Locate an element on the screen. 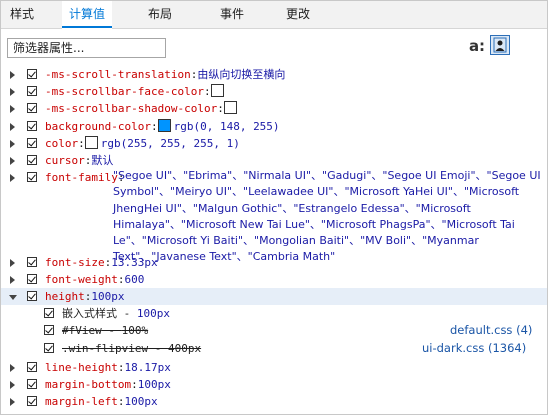 The height and width of the screenshot is (415, 548). person-icon is located at coordinates (500, 45).